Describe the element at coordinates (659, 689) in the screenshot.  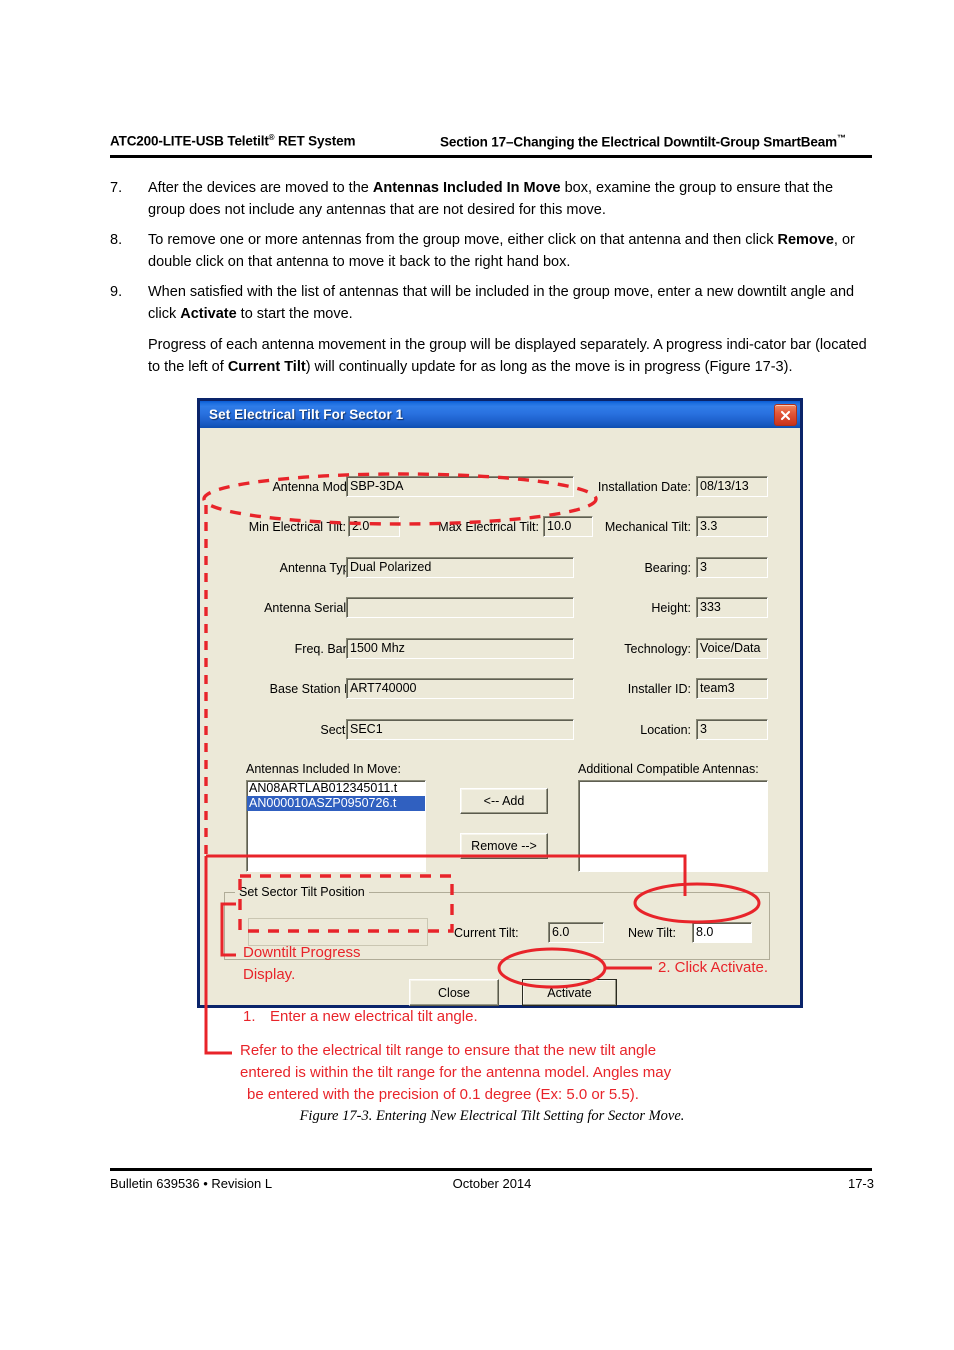
I see `installer-id-label: Installer ID:` at that location.